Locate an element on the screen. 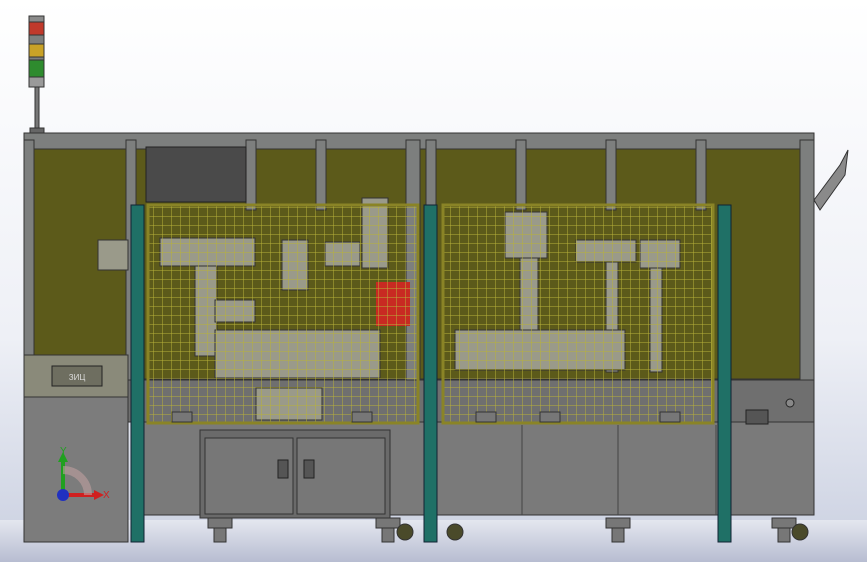  x-axis-label: X is located at coordinates (106, 495).